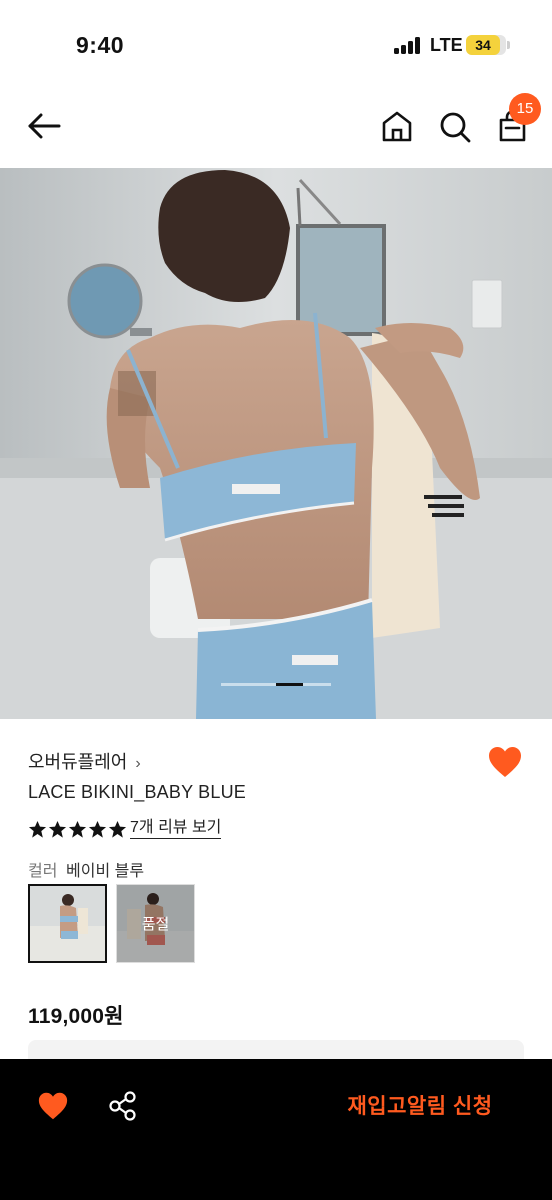  I want to click on wishlist-button, so click(505, 762).